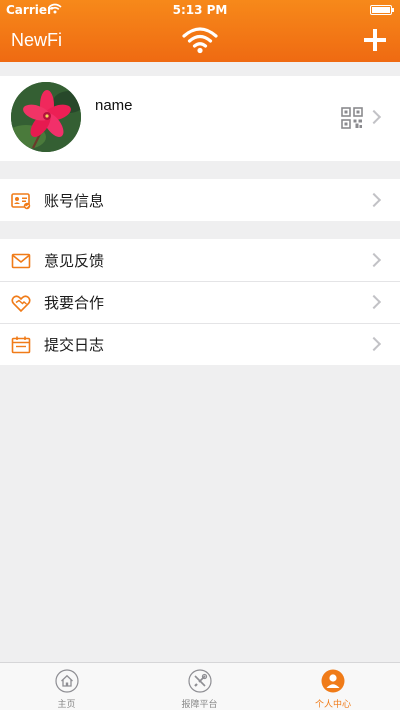 Image resolution: width=400 pixels, height=710 pixels. I want to click on plus-icon, so click(375, 40).